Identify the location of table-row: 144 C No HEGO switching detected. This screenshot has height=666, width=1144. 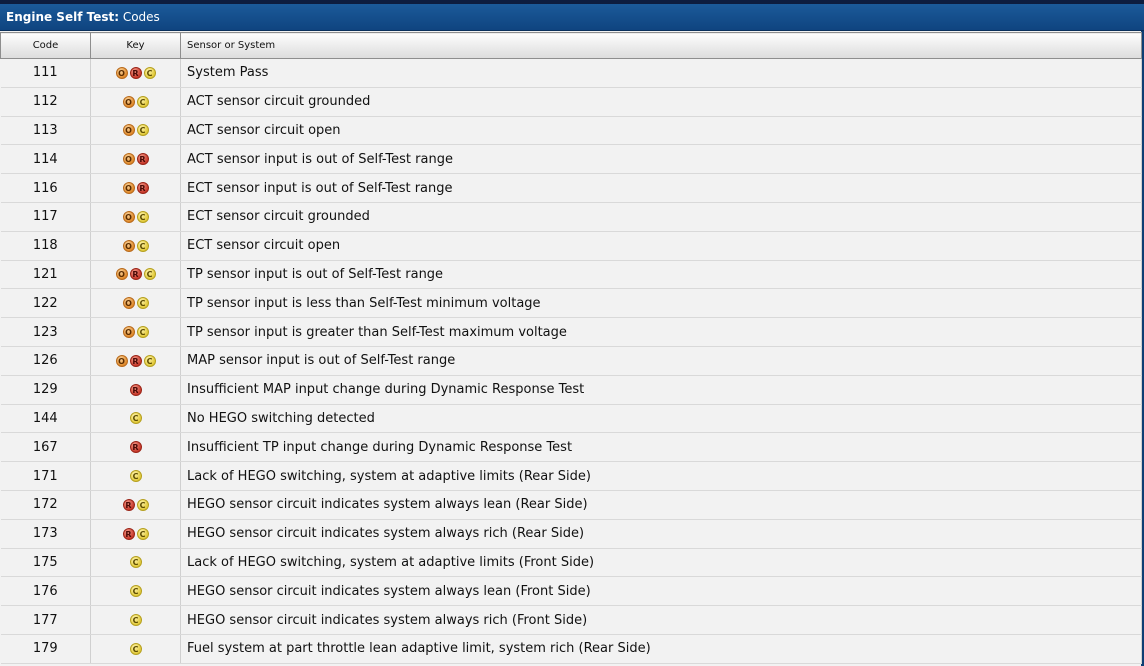
(571, 419).